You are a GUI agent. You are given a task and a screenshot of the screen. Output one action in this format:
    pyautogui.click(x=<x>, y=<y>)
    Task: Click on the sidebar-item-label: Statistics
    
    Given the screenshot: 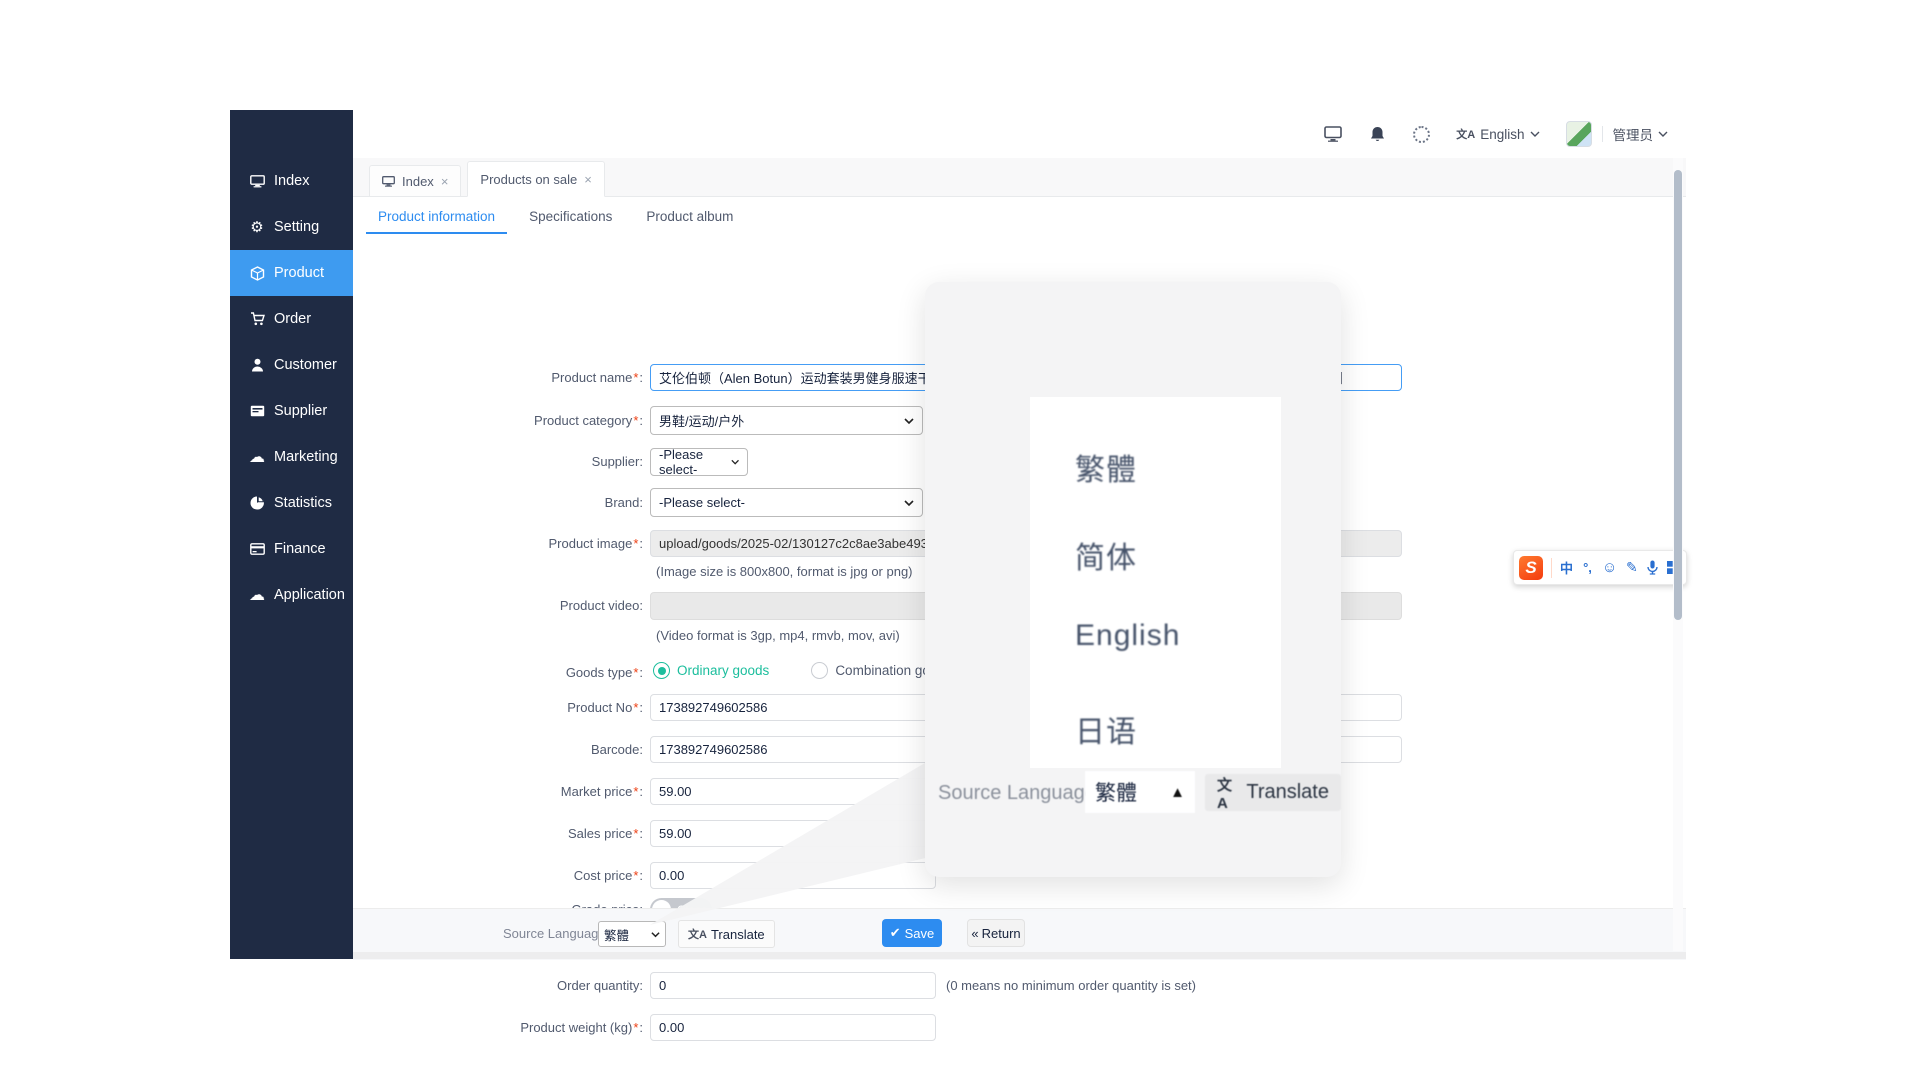 What is the action you would take?
    pyautogui.click(x=303, y=503)
    